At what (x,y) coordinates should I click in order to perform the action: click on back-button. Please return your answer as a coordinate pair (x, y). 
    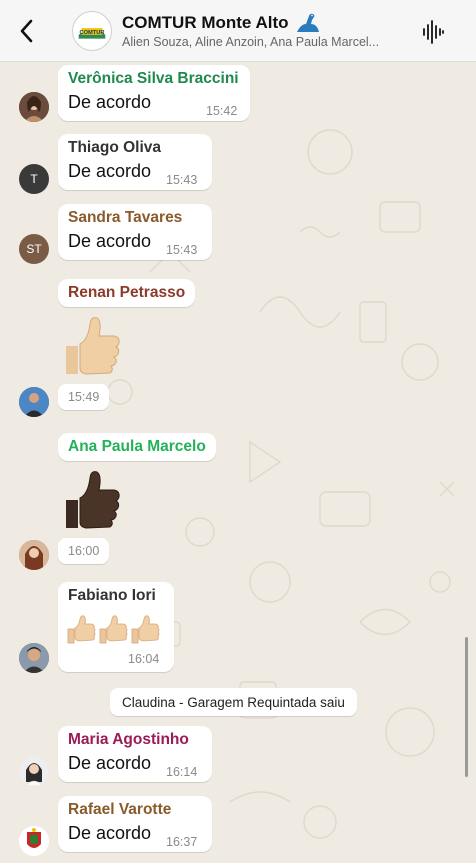
    Looking at the image, I should click on (26, 31).